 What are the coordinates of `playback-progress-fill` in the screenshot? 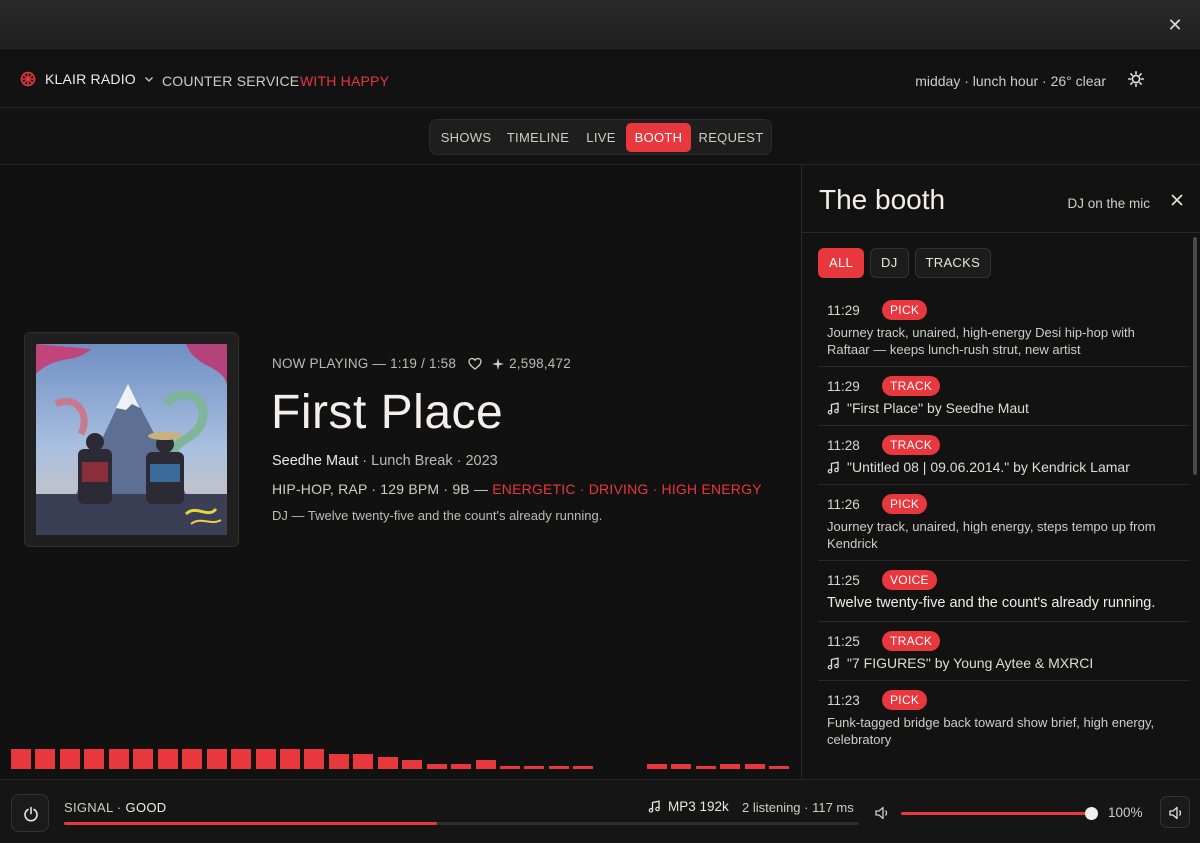 It's located at (250, 823).